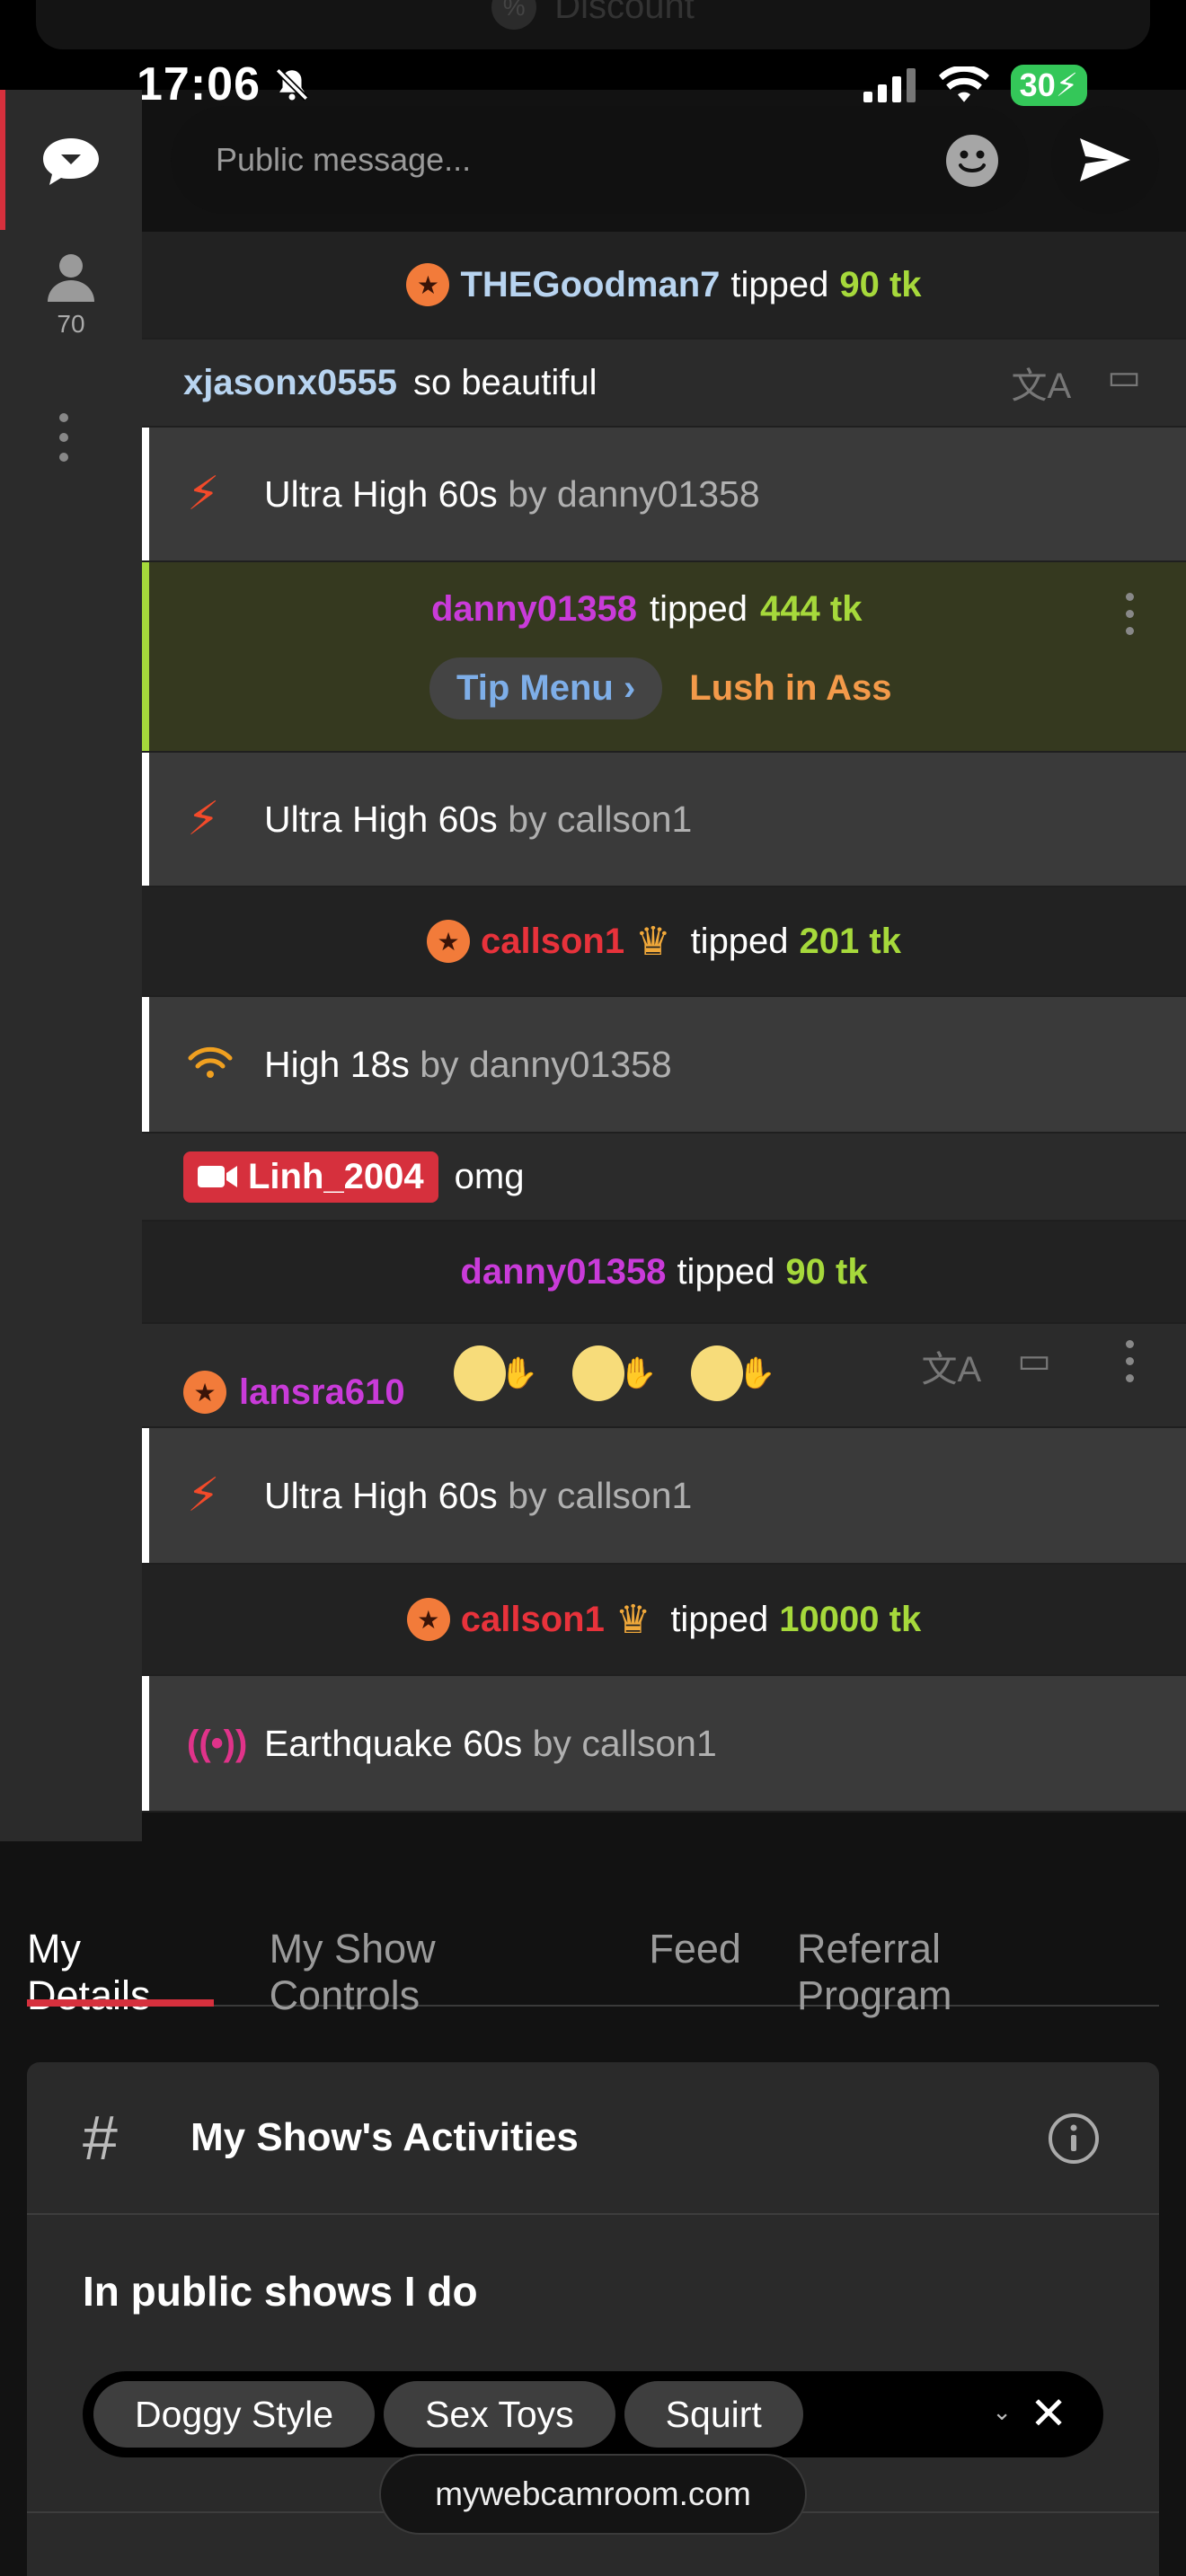  What do you see at coordinates (71, 278) in the screenshot?
I see `user-icon` at bounding box center [71, 278].